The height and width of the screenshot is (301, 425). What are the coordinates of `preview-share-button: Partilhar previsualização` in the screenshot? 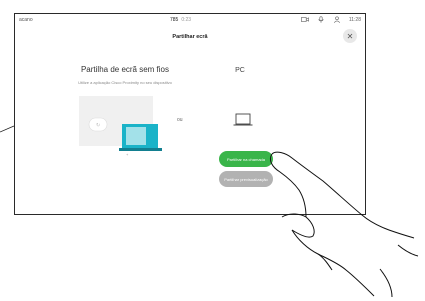 It's located at (246, 179).